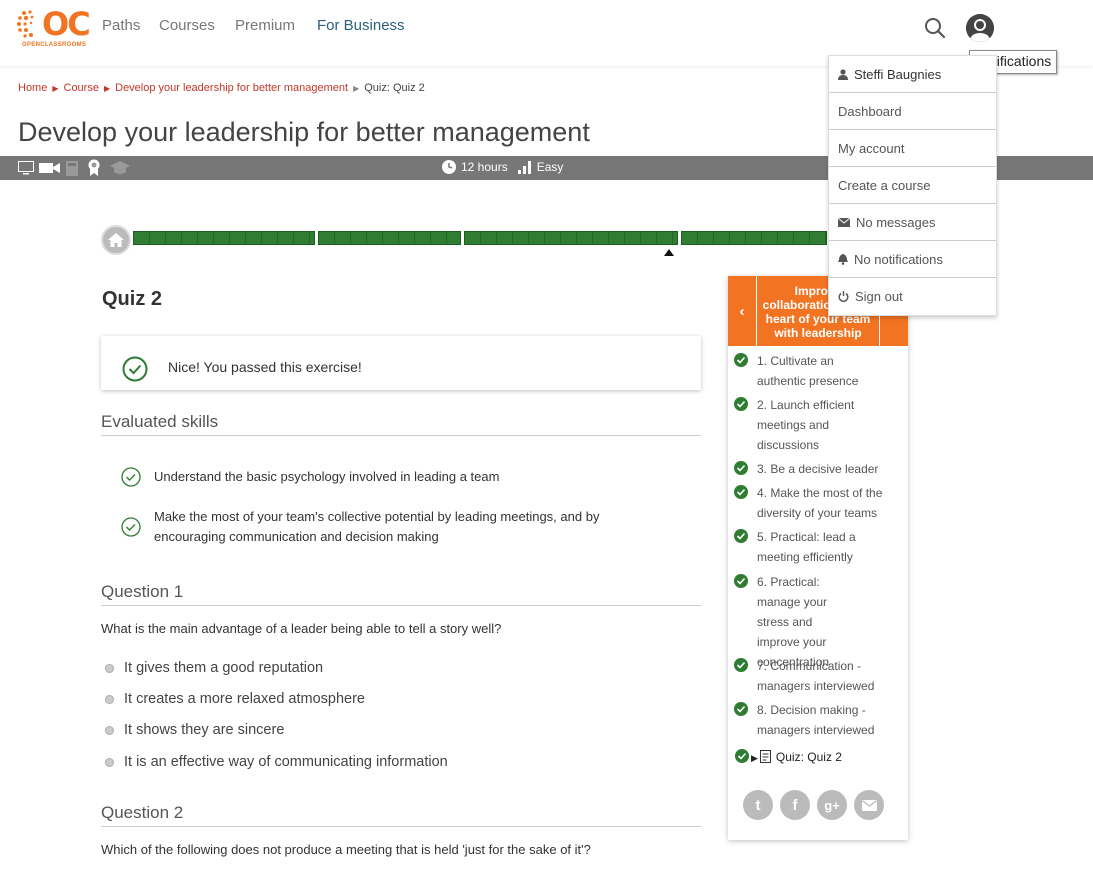 The image size is (1093, 876). I want to click on facebook-icon: f, so click(795, 805).